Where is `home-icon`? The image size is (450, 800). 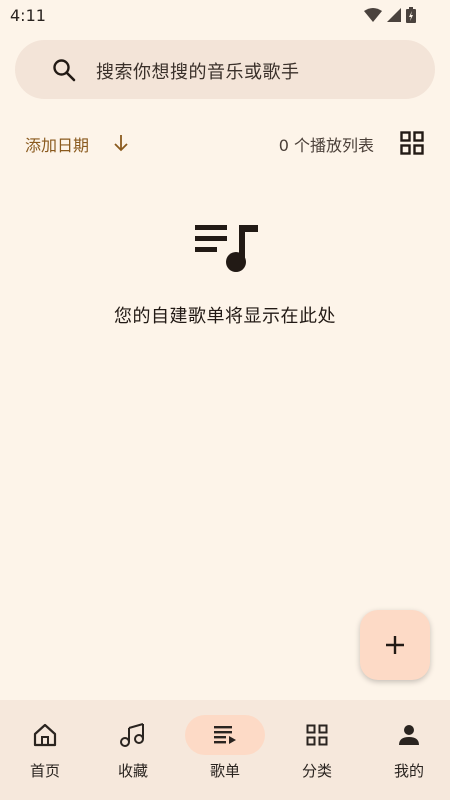 home-icon is located at coordinates (45, 735).